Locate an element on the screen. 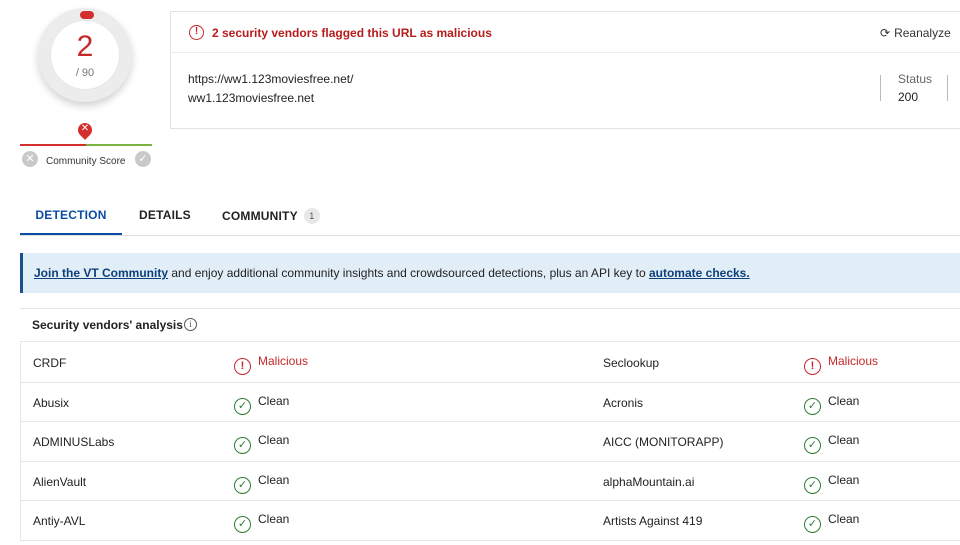 The height and width of the screenshot is (545, 960). detection-score-gauge: 2 / 90 is located at coordinates (85, 55).